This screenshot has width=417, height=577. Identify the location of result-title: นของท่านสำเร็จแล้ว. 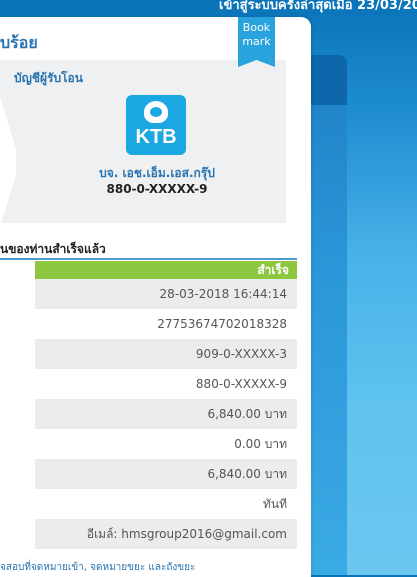
(53, 249).